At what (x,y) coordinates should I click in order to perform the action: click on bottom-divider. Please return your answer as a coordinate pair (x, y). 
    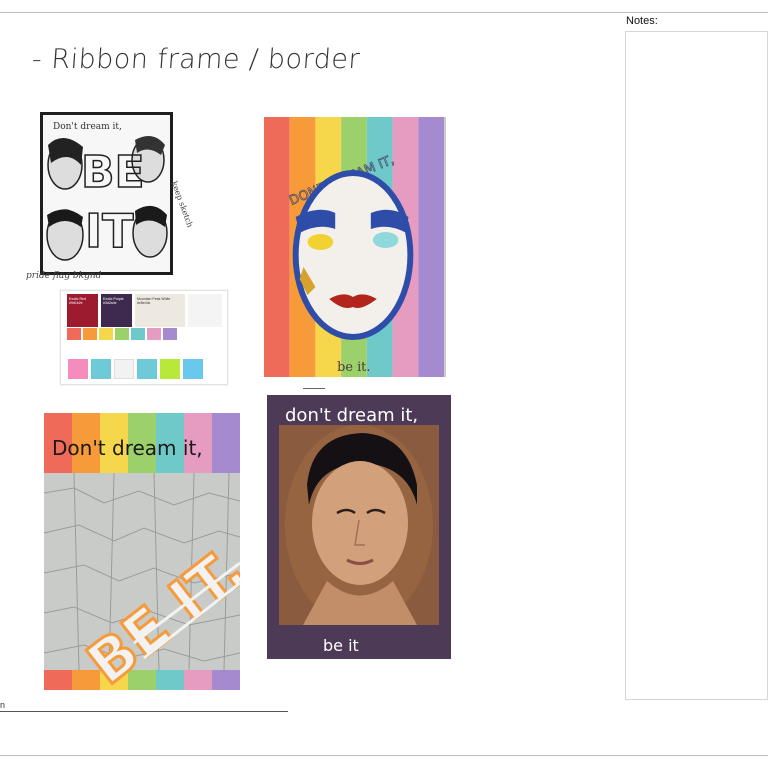
    Looking at the image, I should click on (384, 755).